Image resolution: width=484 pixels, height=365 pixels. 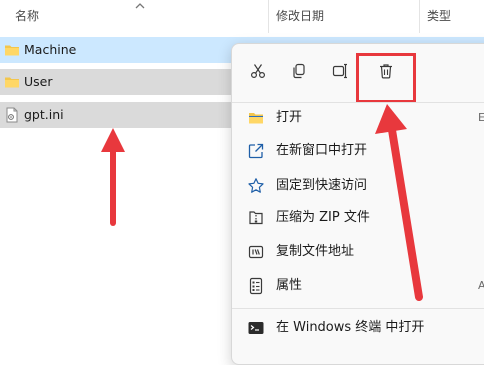 I want to click on scissors-icon, so click(x=258, y=71).